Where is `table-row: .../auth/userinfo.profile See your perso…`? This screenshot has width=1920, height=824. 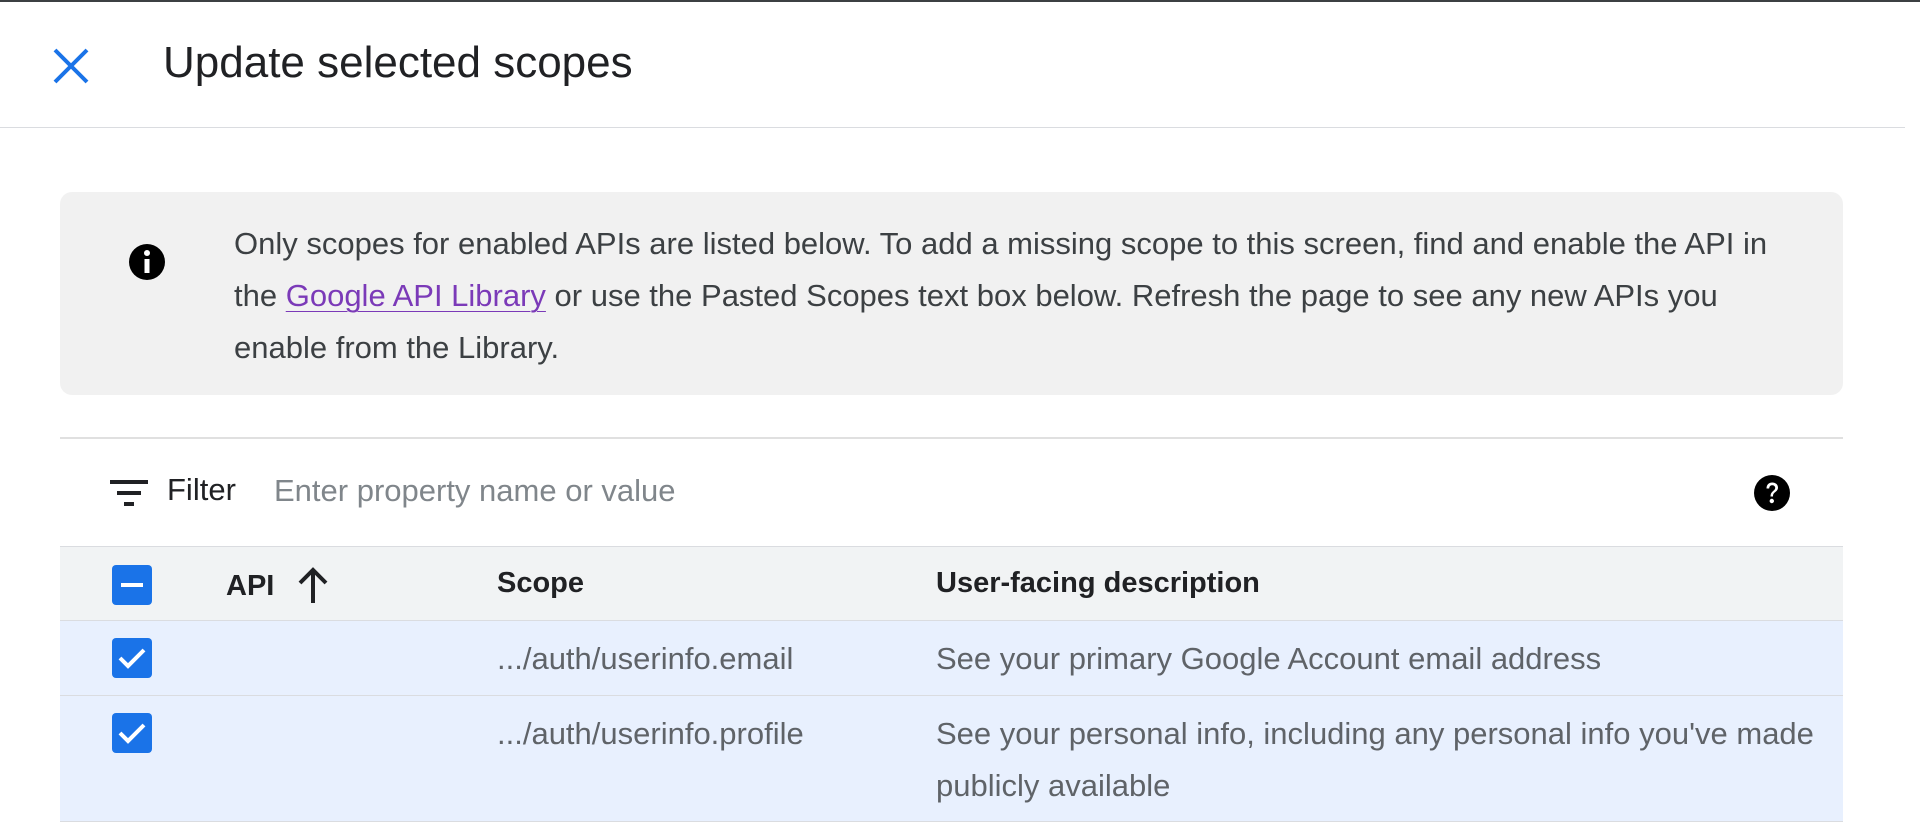
table-row: .../auth/userinfo.profile See your perso… is located at coordinates (951, 759).